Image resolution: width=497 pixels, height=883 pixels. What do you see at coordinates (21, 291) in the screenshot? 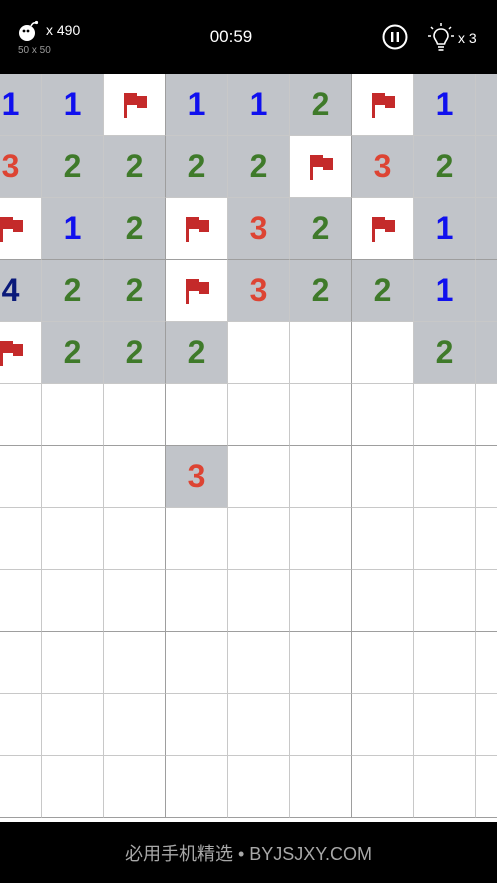
I see `number-cell: 4` at bounding box center [21, 291].